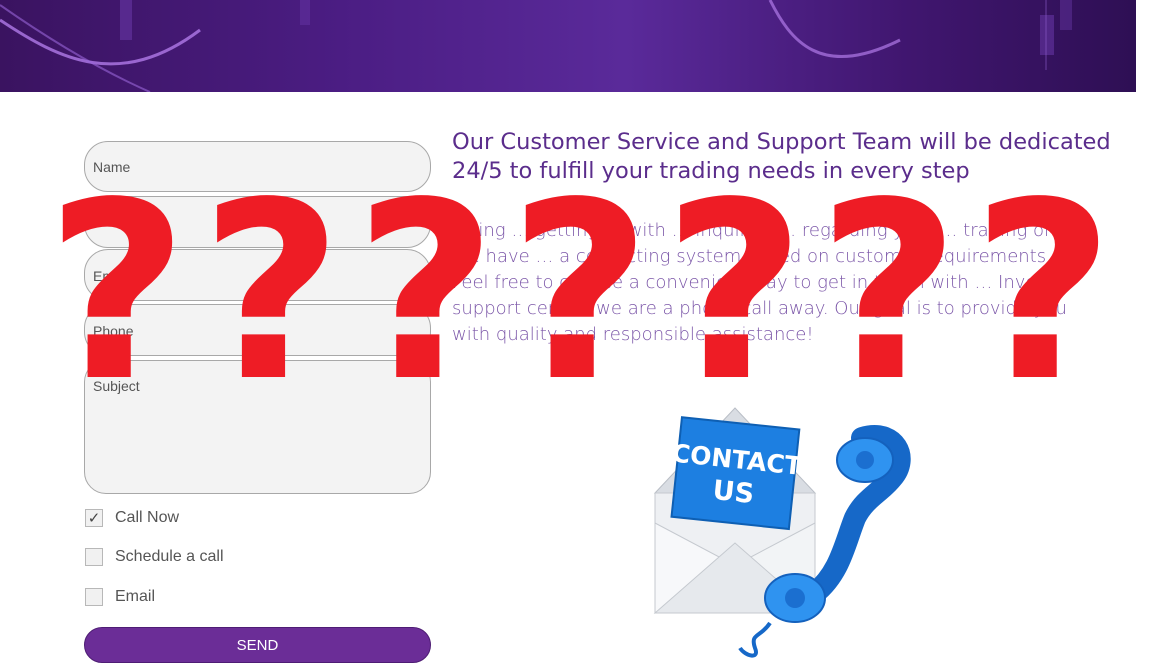 This screenshot has height=666, width=1161. I want to click on call-now-checkbox: ✓, so click(94, 518).